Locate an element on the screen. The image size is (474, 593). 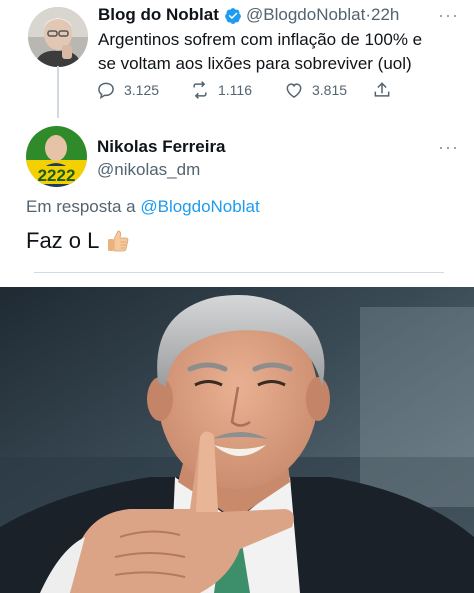
tweet-divider is located at coordinates (239, 272).